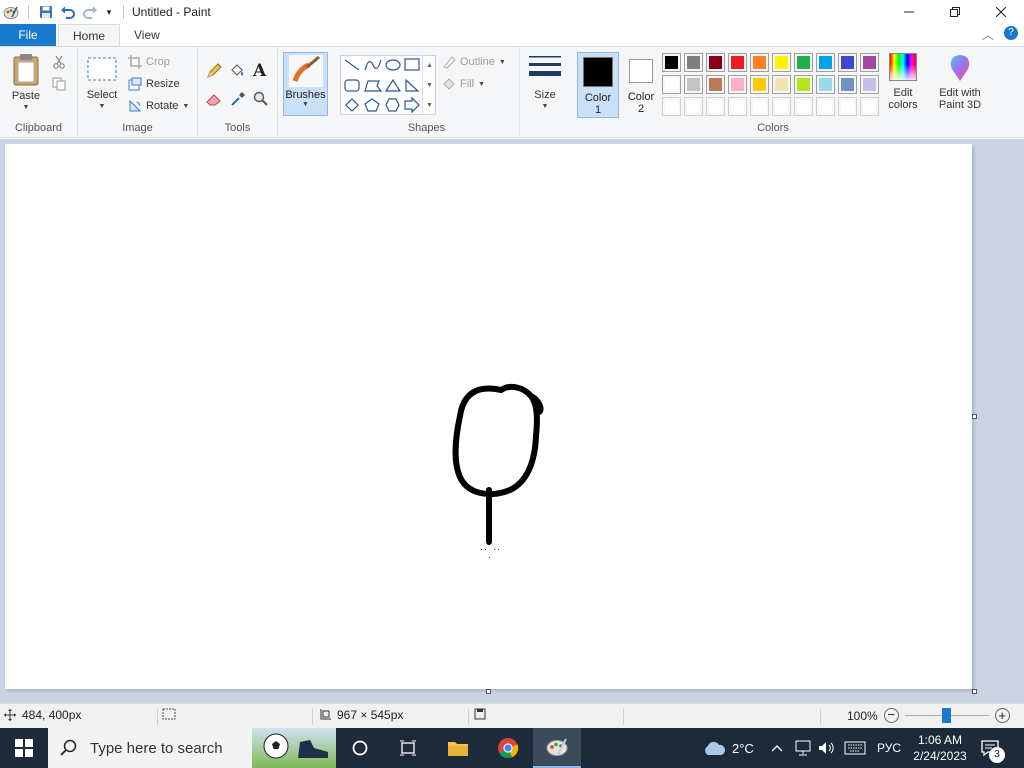 Image resolution: width=1024 pixels, height=768 pixels. Describe the element at coordinates (26, 83) in the screenshot. I see `paste-button: Paste ▼` at that location.